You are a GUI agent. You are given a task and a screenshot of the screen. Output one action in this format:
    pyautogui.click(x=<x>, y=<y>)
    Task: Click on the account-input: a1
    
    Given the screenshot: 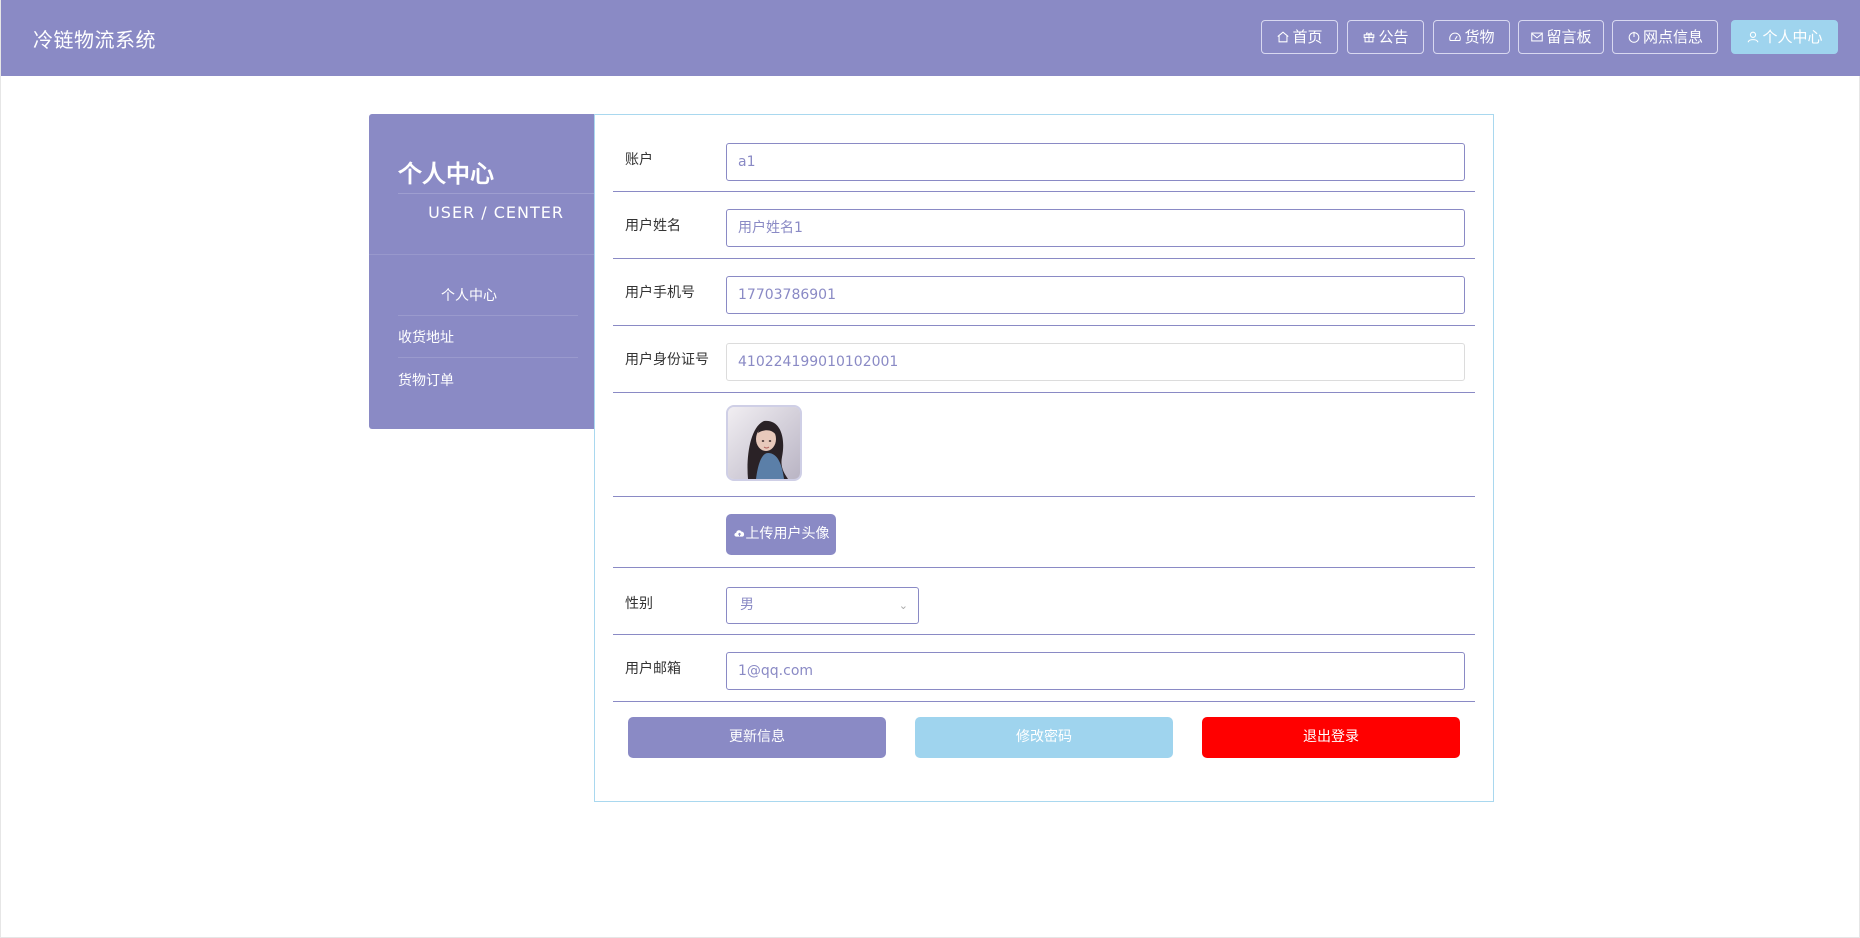 What is the action you would take?
    pyautogui.click(x=1095, y=162)
    